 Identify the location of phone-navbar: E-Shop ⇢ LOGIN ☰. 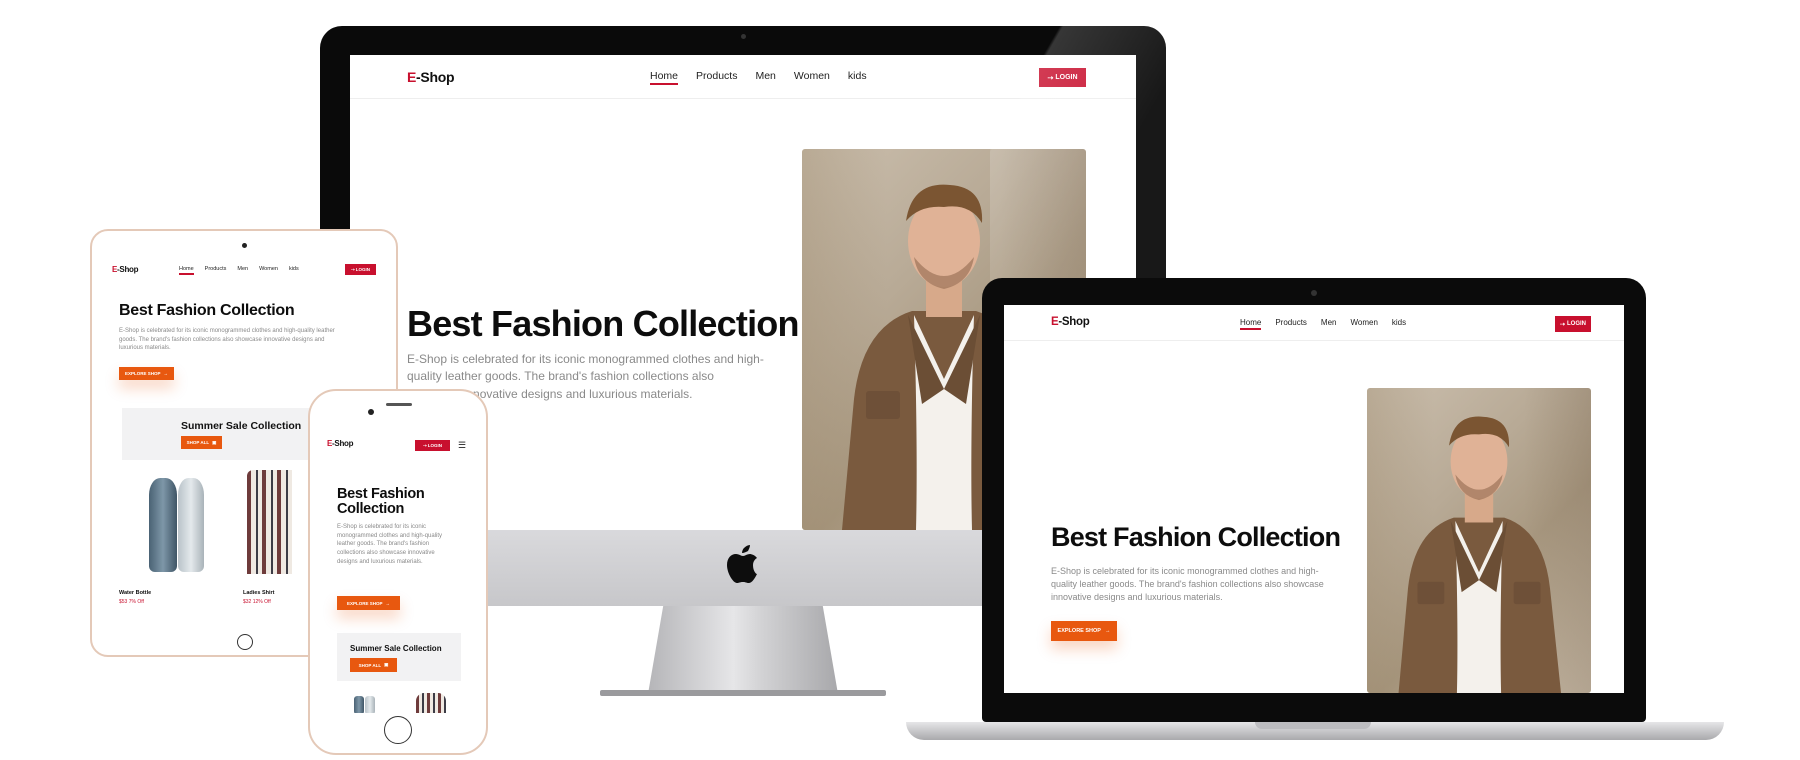
(398, 442).